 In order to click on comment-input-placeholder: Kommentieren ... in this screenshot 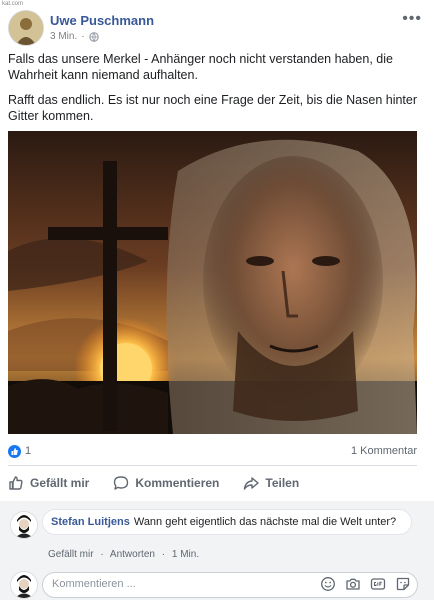, I will do `click(94, 584)`.